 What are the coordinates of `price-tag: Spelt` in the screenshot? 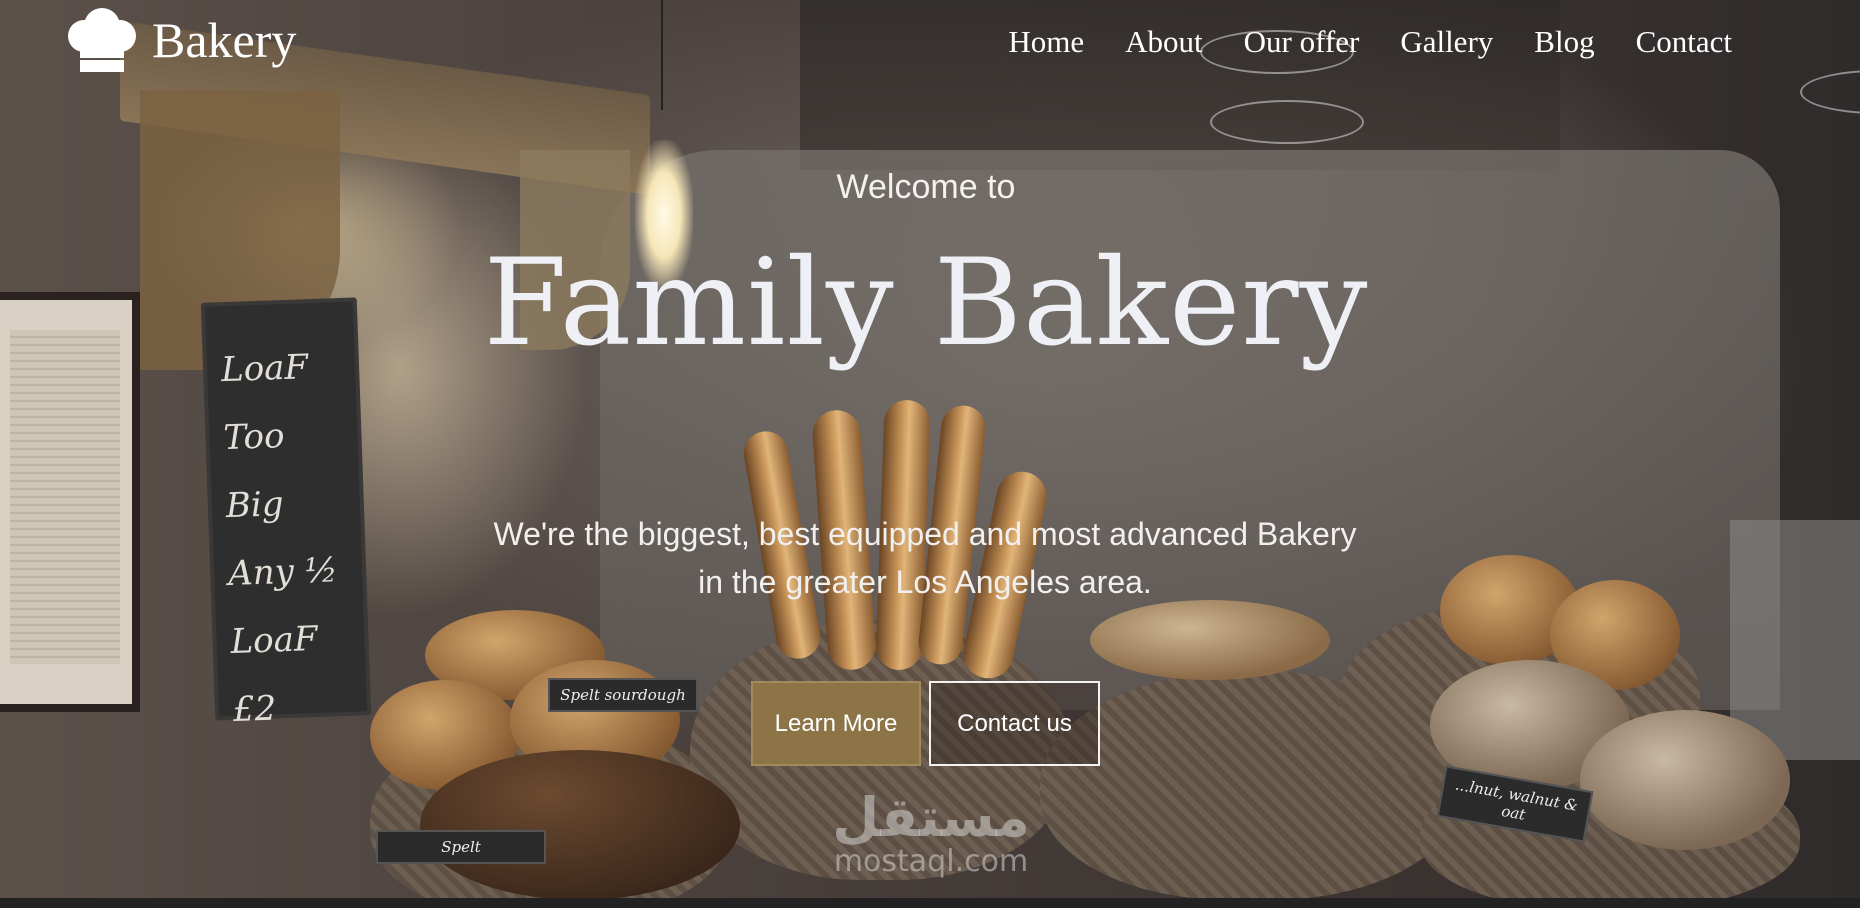 It's located at (461, 847).